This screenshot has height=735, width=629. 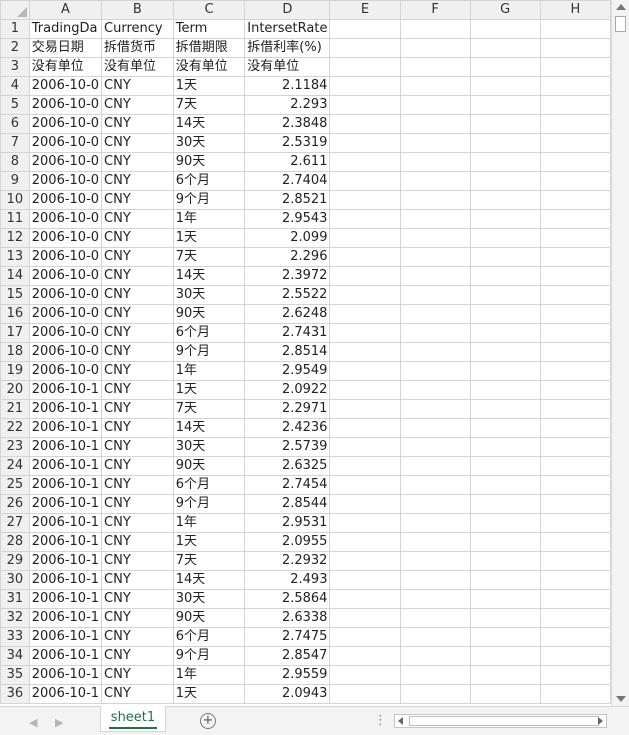 What do you see at coordinates (15, 580) in the screenshot?
I see `row-header: 30` at bounding box center [15, 580].